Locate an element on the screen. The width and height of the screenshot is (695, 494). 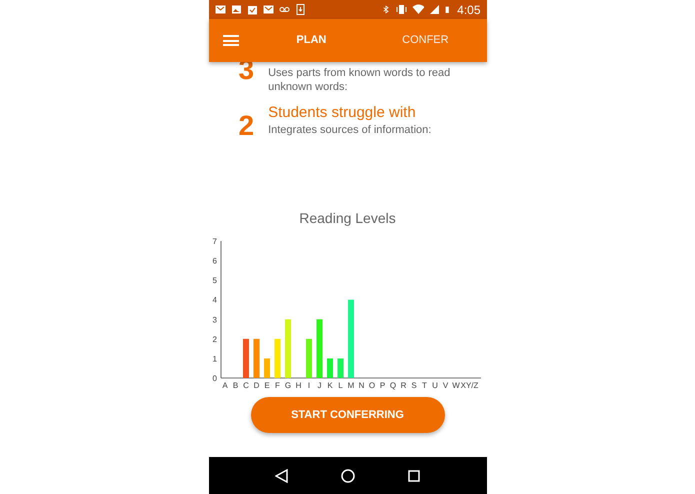
x-tick-label: L is located at coordinates (340, 385).